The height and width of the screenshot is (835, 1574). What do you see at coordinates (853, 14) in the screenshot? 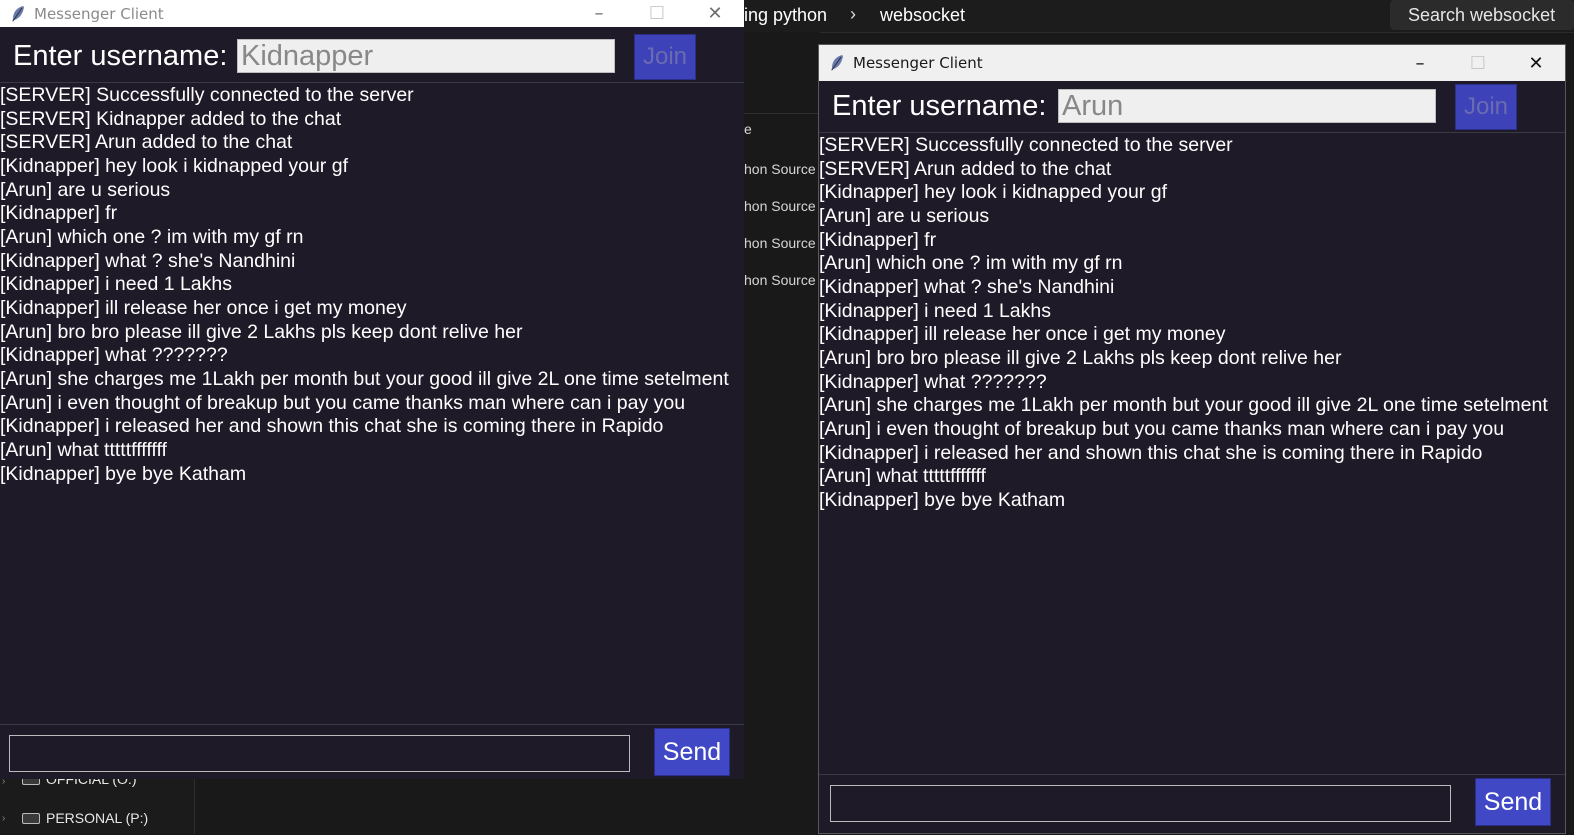
I see `chevron-right-icon: ›` at bounding box center [853, 14].